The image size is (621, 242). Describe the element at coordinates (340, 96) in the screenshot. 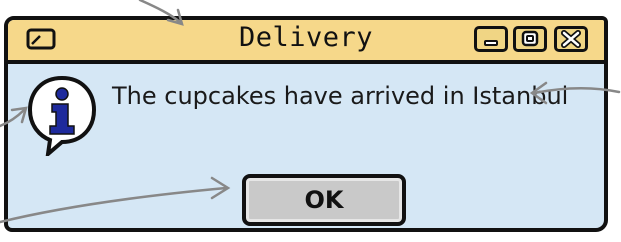

I see `message-text: The cupcakes have arrived in Istanbul` at that location.